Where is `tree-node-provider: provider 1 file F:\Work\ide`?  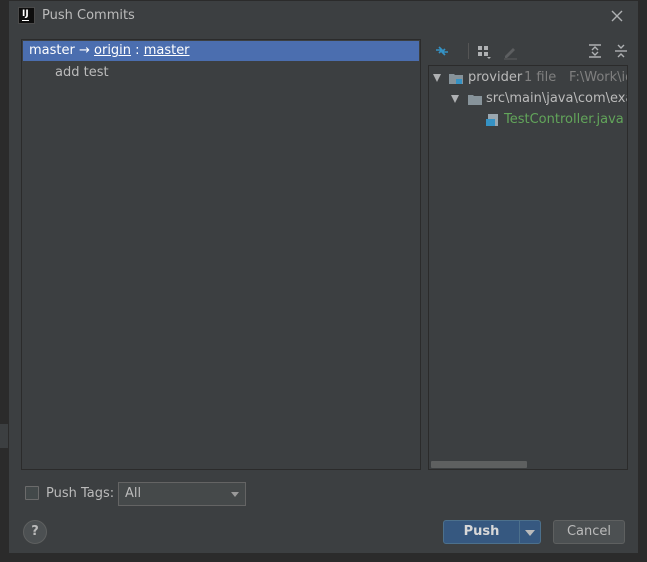
tree-node-provider: provider 1 file F:\Work\ide is located at coordinates (528, 78).